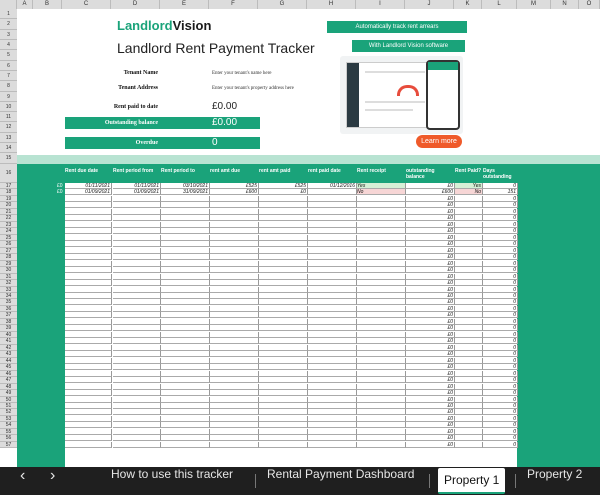 This screenshot has height=495, width=600. I want to click on row-header-15: 15, so click(8, 158).